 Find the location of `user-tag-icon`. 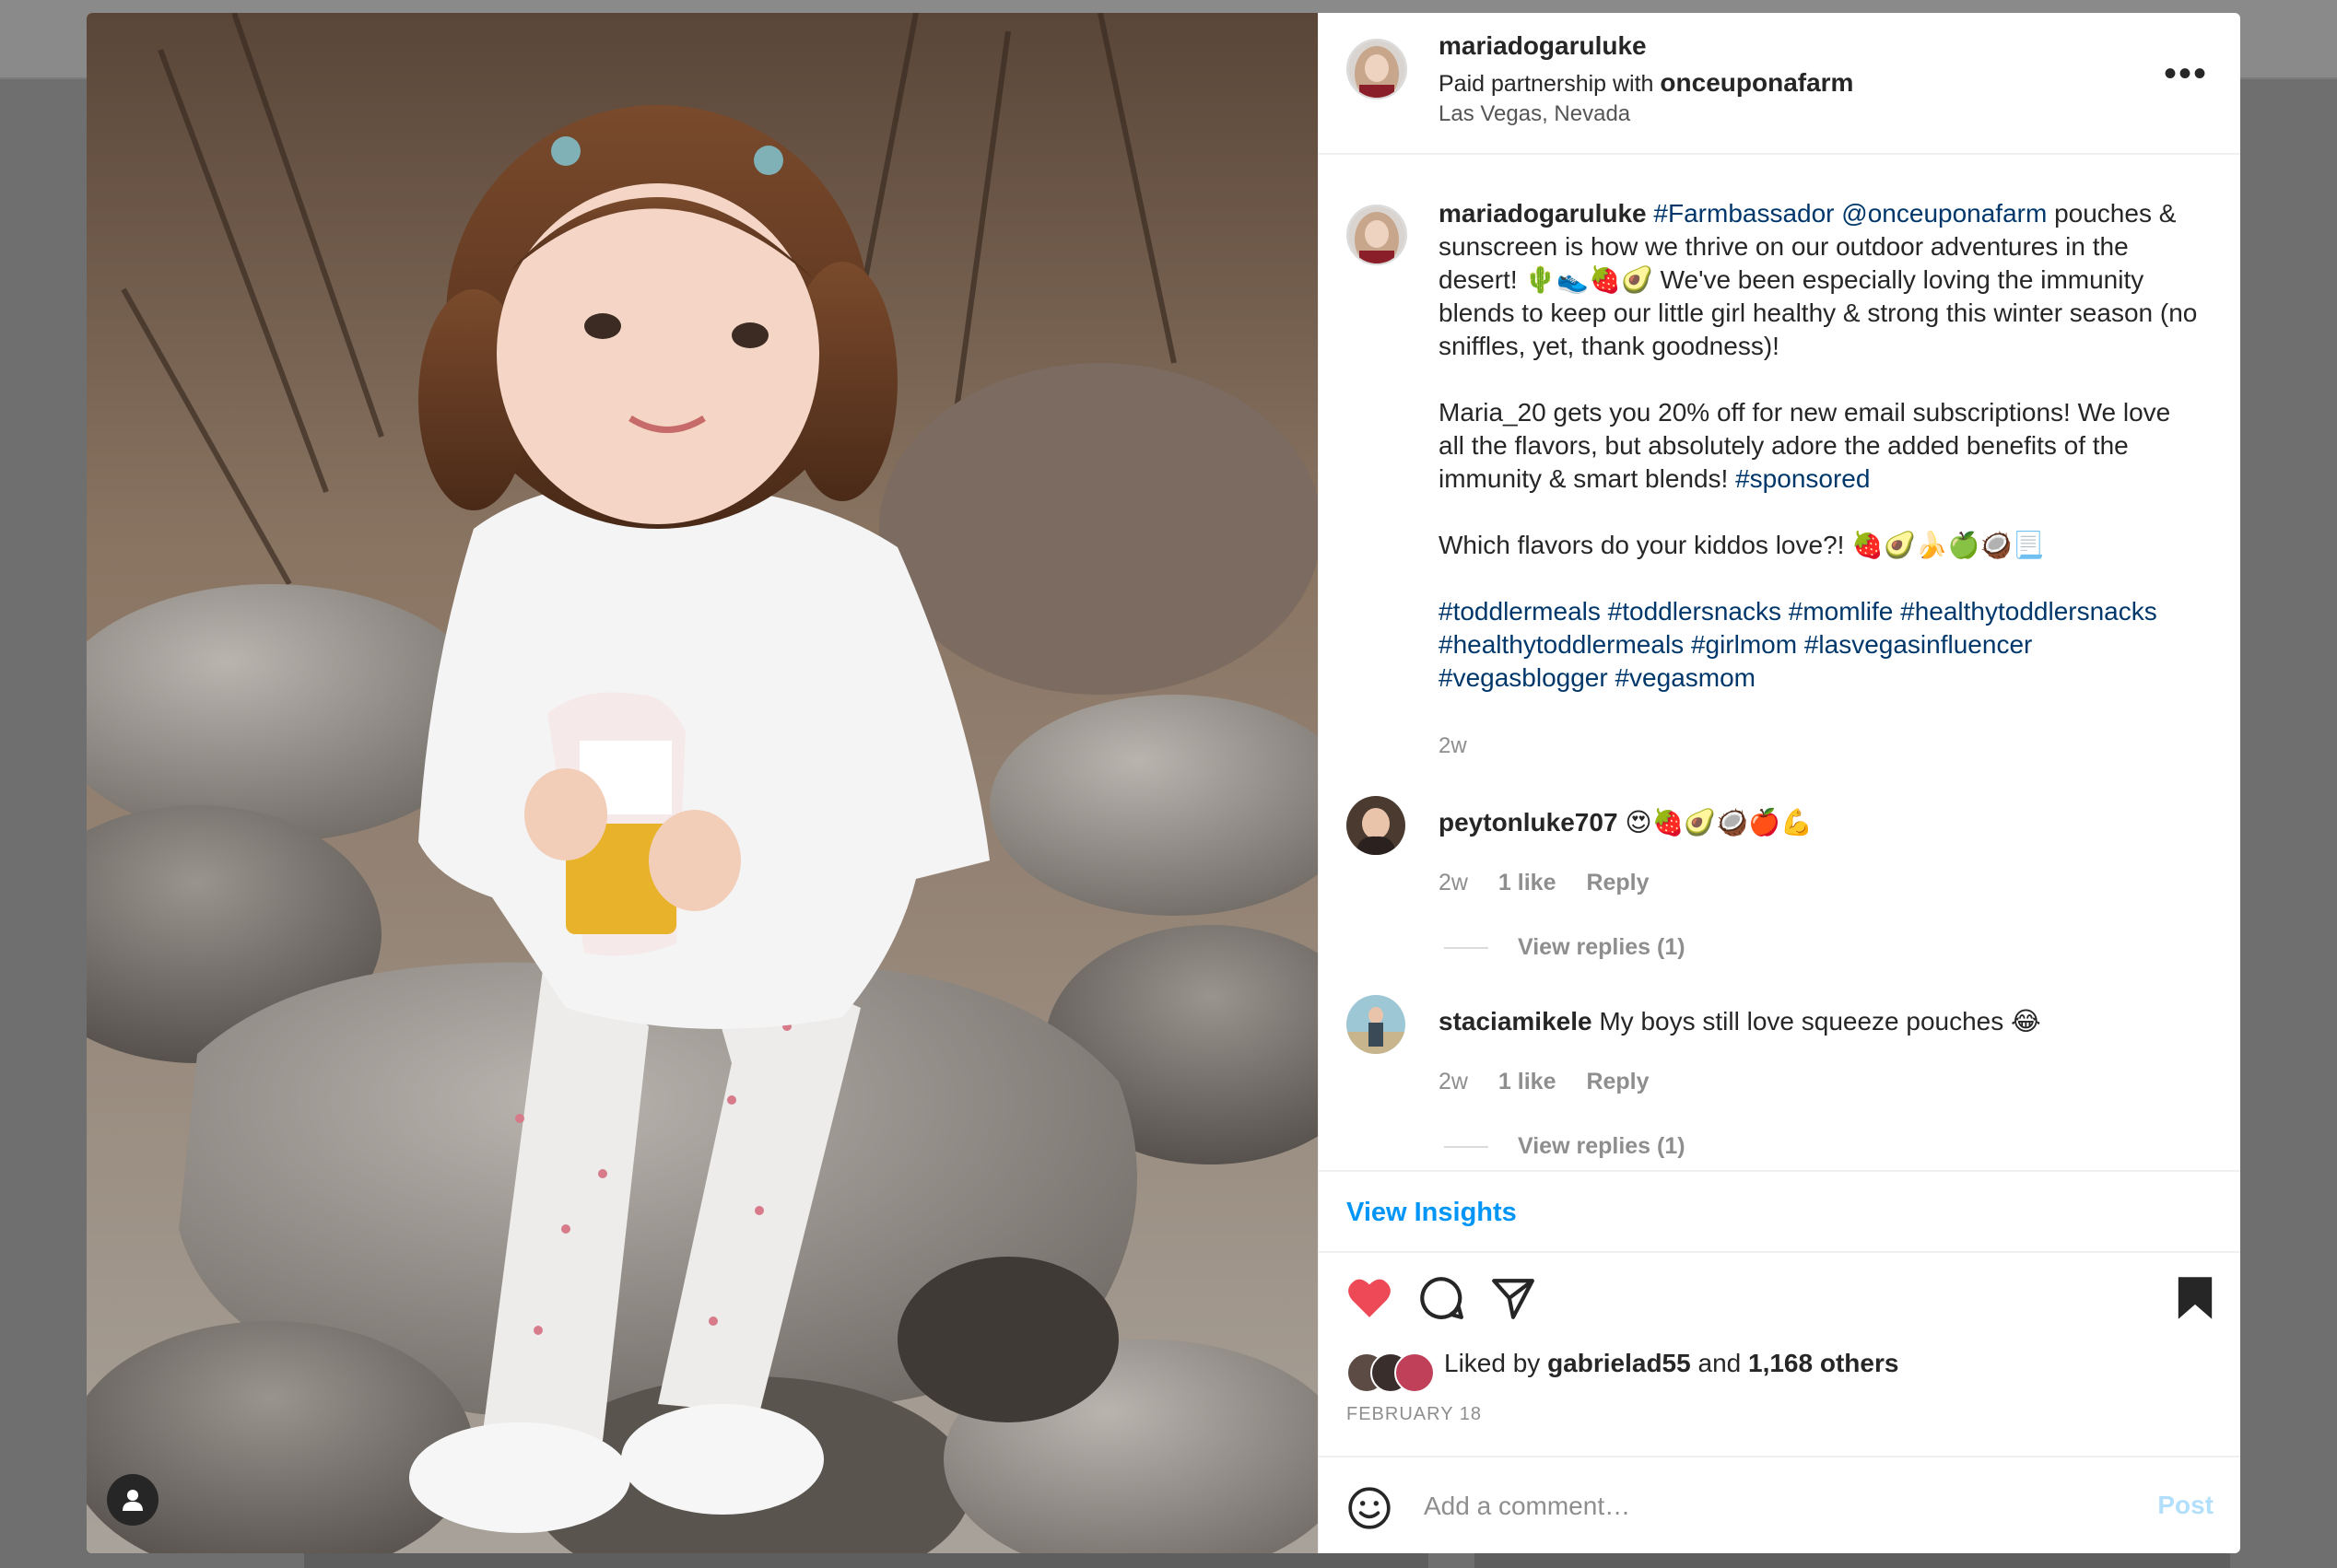

user-tag-icon is located at coordinates (133, 1500).